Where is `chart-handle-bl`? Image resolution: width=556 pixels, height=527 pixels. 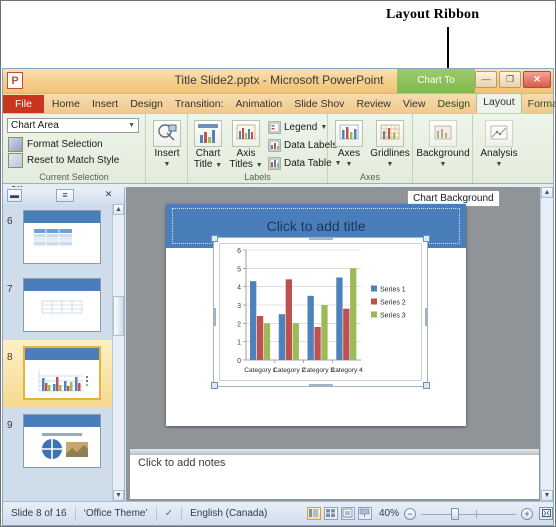 chart-handle-bl is located at coordinates (214, 385).